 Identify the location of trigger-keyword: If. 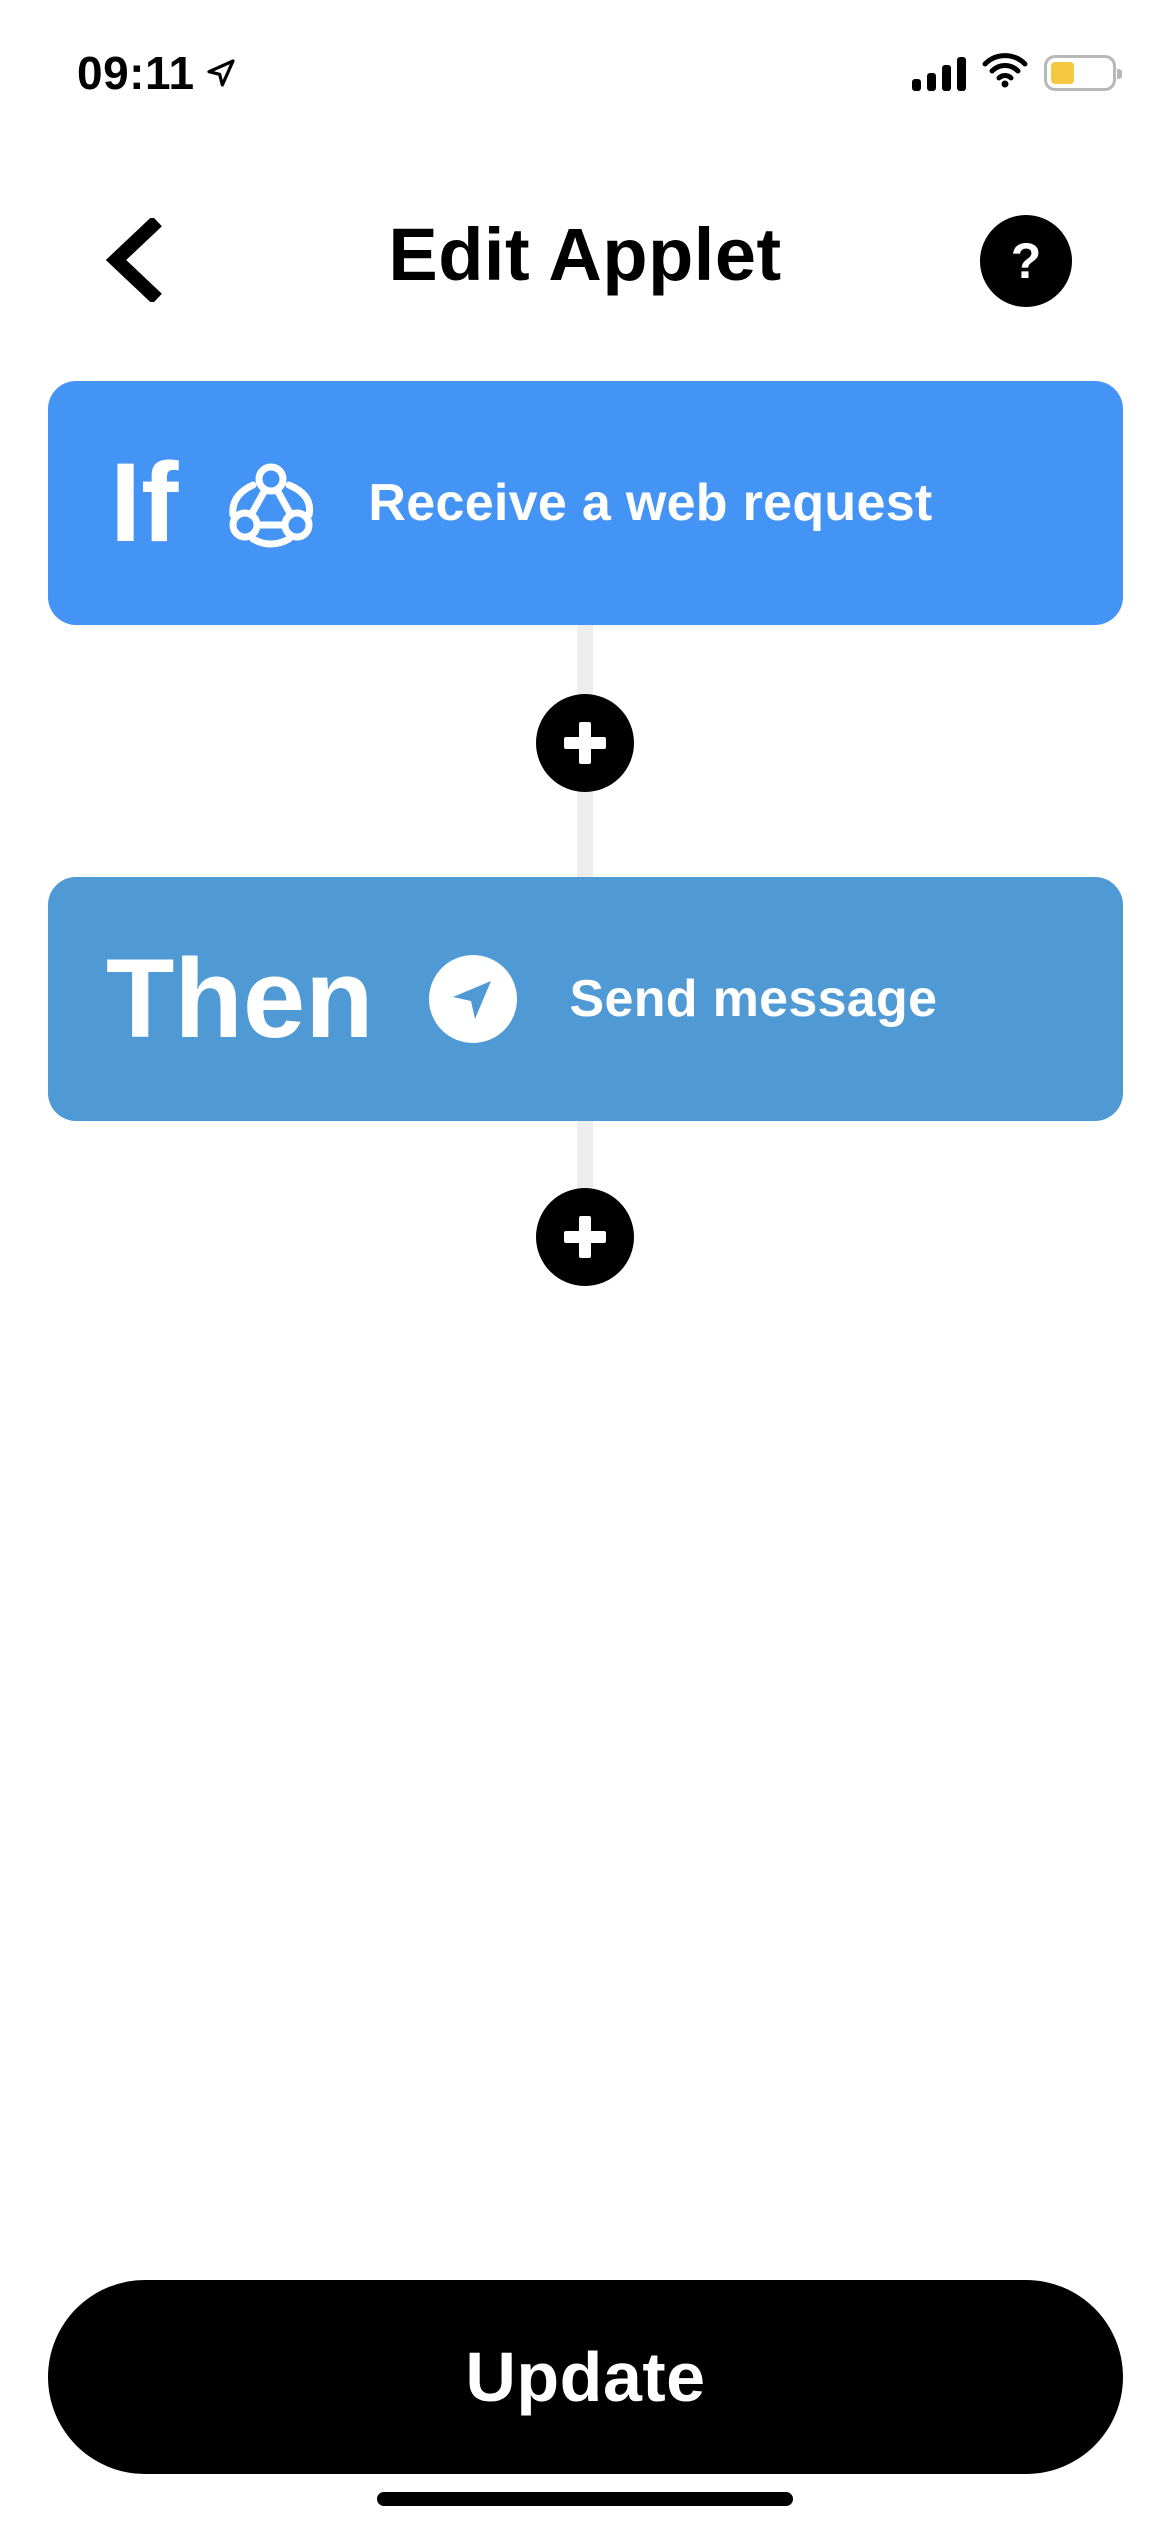
(144, 502).